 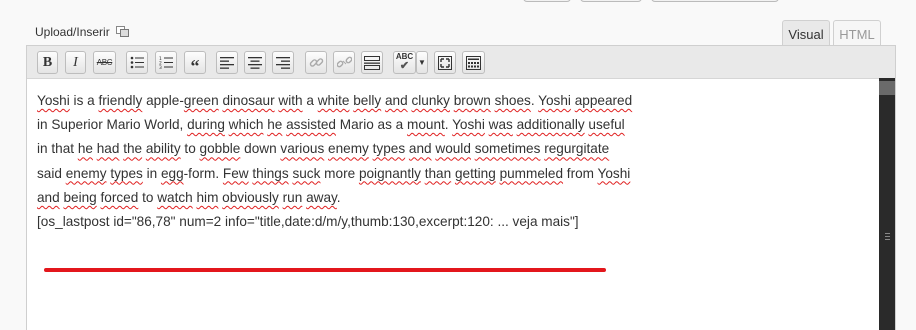 What do you see at coordinates (367, 100) in the screenshot?
I see `spellcheck-flagged-word: belly` at bounding box center [367, 100].